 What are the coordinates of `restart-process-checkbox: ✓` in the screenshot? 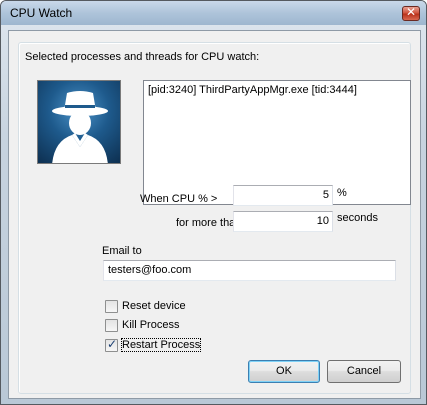 It's located at (111, 344).